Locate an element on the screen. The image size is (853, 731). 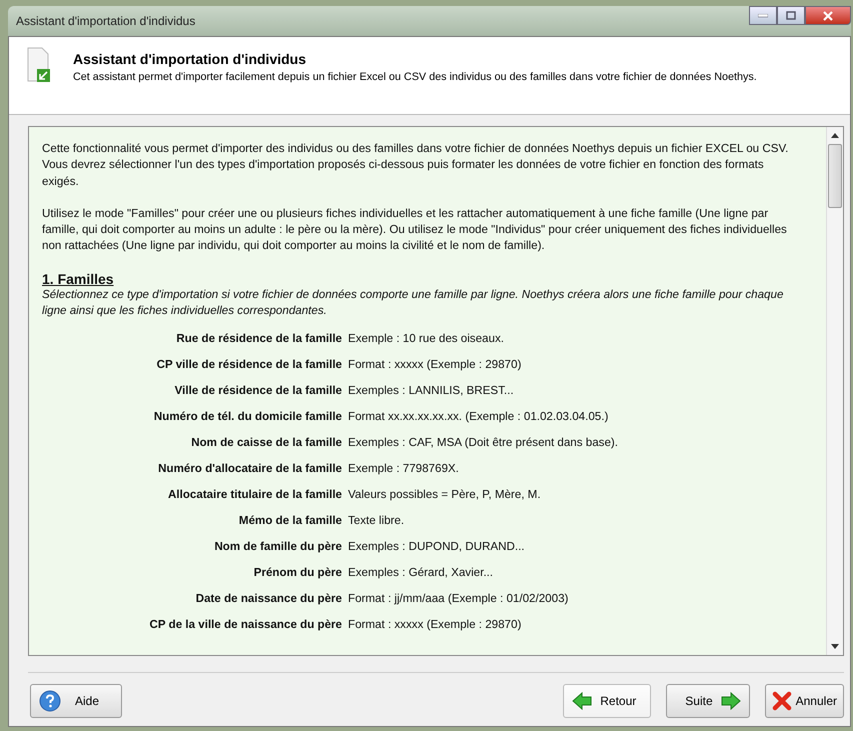
field-label: Mémo de la famille is located at coordinates (290, 521).